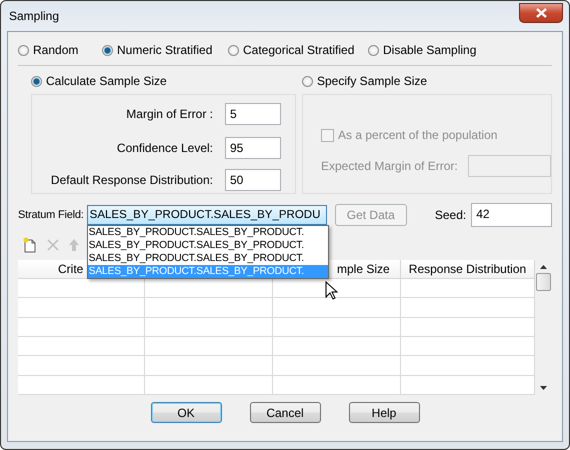 The image size is (570, 450). Describe the element at coordinates (298, 50) in the screenshot. I see `radio-label: Categorical Stratified` at that location.